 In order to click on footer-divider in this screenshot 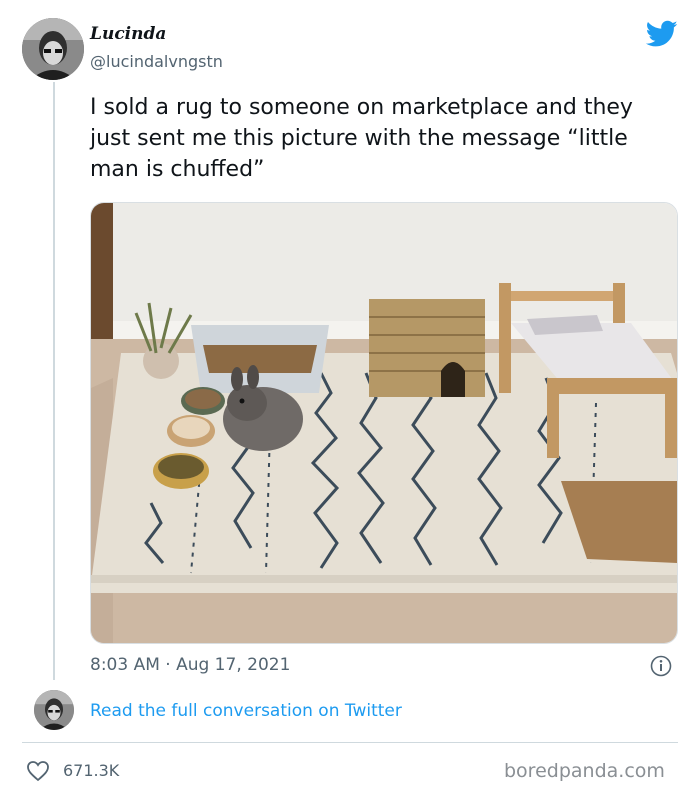, I will do `click(350, 742)`.